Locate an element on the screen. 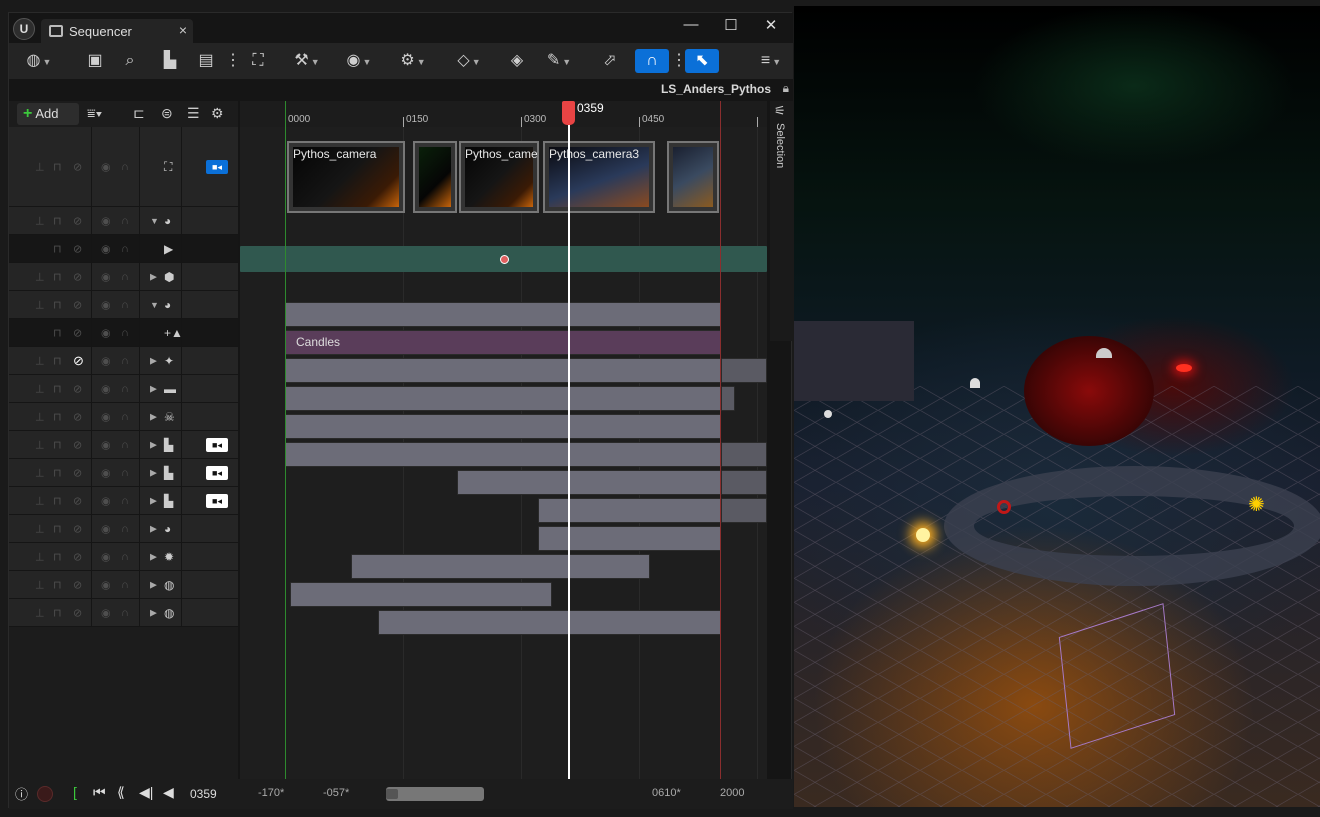 The height and width of the screenshot is (817, 1320). track-row: ⊥ ⊓ ⊘ ◉ ∩ ▼ ◕ is located at coordinates (123, 305).